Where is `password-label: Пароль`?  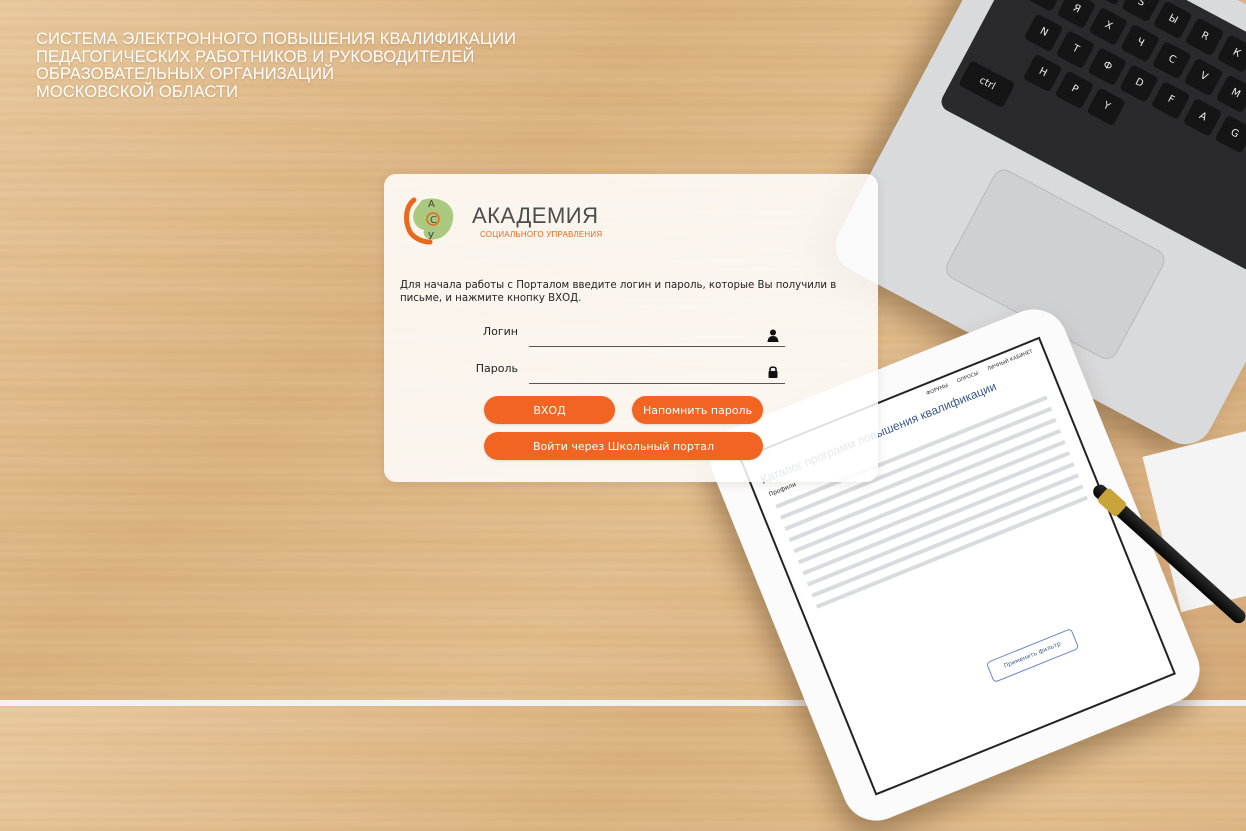
password-label: Пароль is located at coordinates (496, 368).